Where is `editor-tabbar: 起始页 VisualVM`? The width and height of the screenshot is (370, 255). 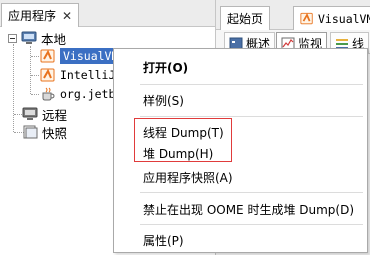
editor-tabbar: 起始页 VisualVM is located at coordinates (293, 15).